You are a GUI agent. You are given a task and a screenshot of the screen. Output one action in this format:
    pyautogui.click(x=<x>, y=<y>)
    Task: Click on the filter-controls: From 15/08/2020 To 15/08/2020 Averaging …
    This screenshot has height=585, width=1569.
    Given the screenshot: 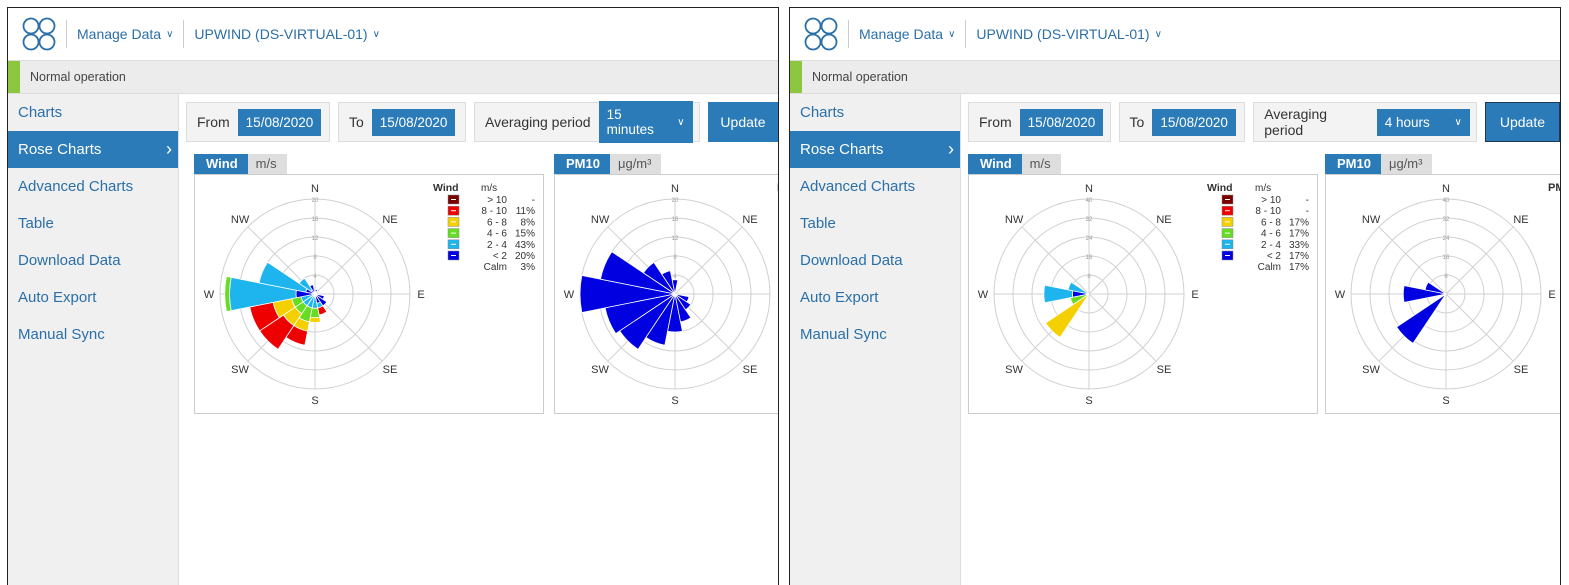 What is the action you would take?
    pyautogui.click(x=1264, y=123)
    